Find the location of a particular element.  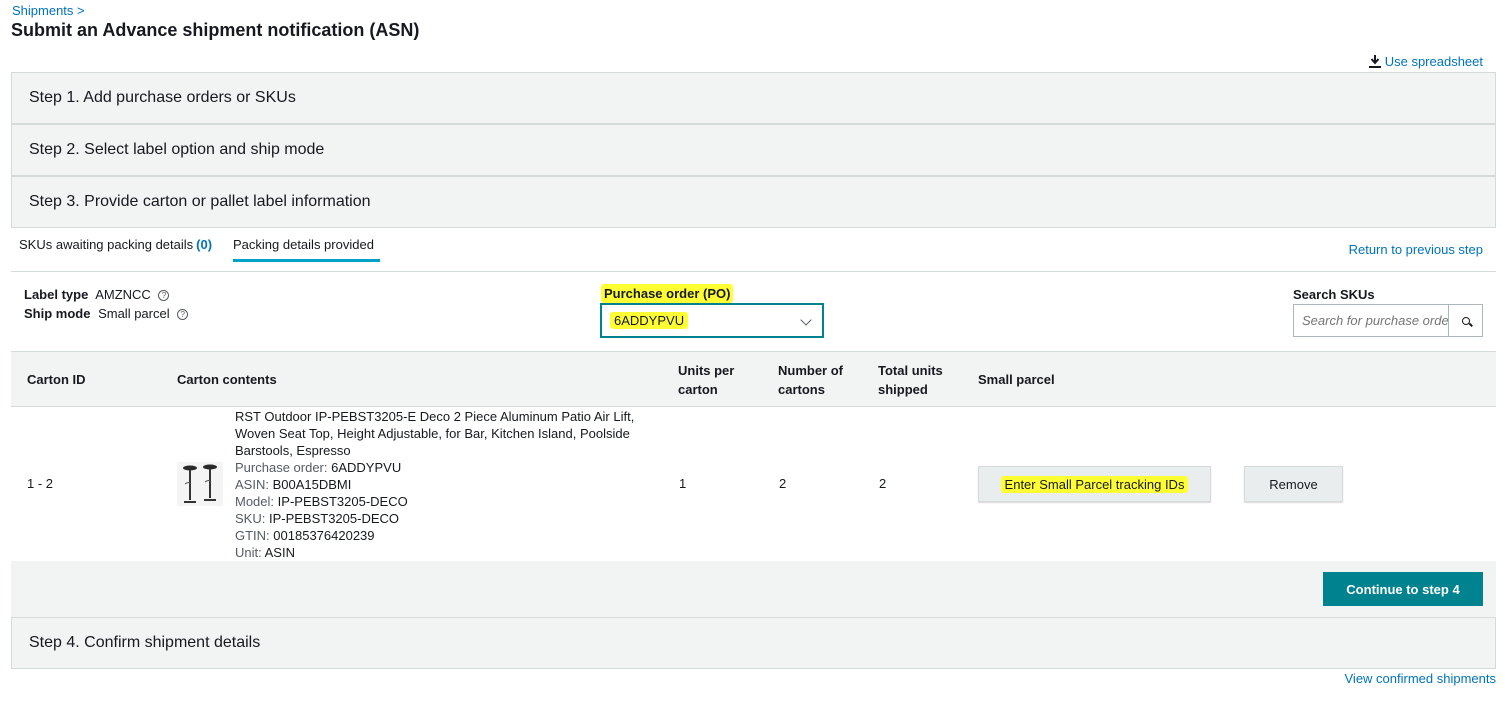

col-total-units: Total units shipped is located at coordinates (910, 380).